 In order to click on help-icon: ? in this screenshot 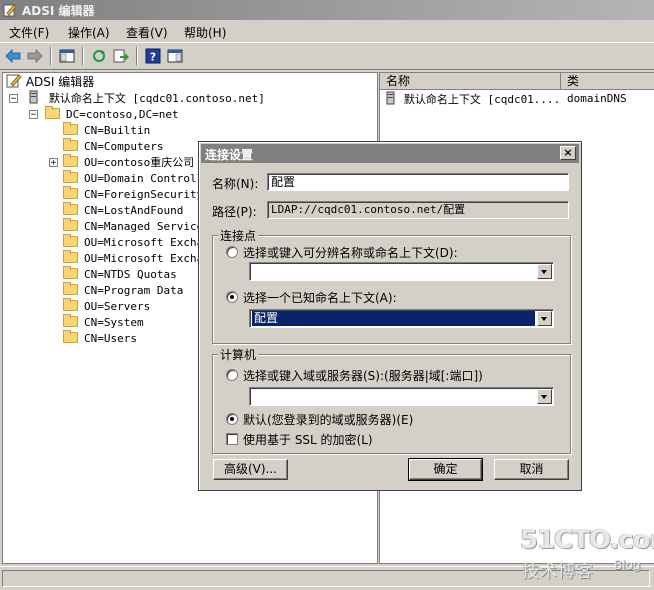, I will do `click(153, 56)`.